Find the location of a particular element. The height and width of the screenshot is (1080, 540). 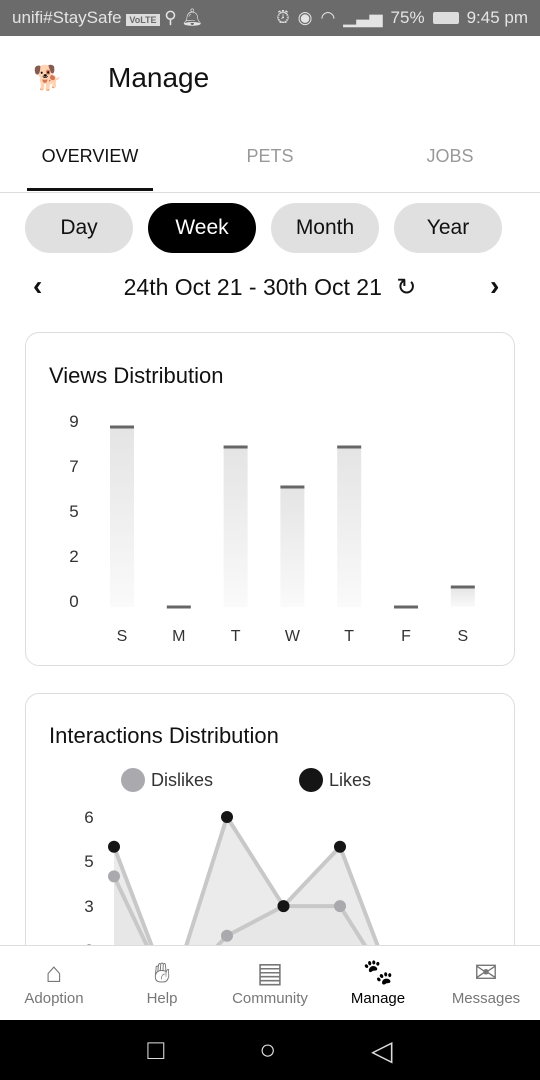

nav-label: Community is located at coordinates (270, 998).